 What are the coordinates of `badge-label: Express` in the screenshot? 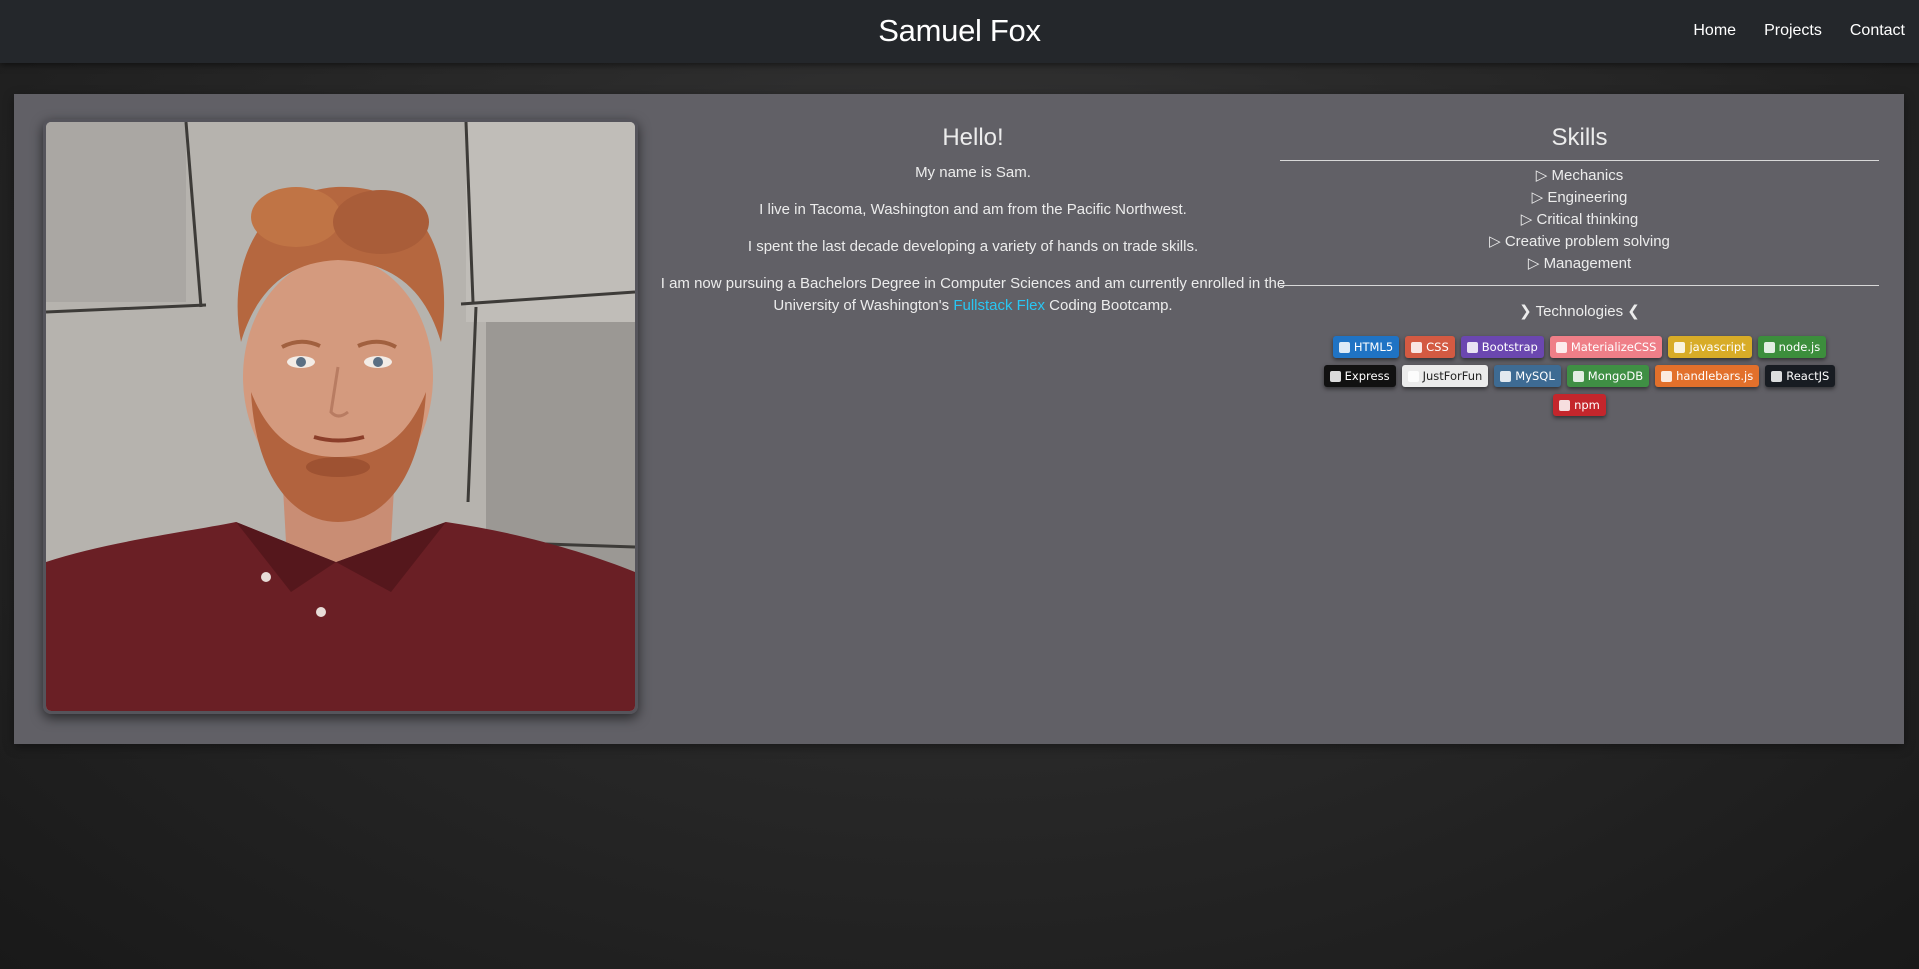 It's located at (1367, 376).